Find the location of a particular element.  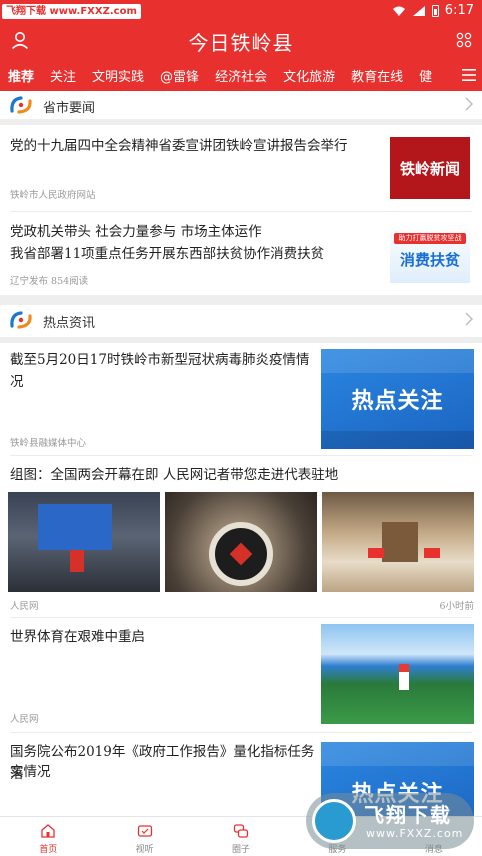

tab-circle: 圈子 is located at coordinates (241, 836).